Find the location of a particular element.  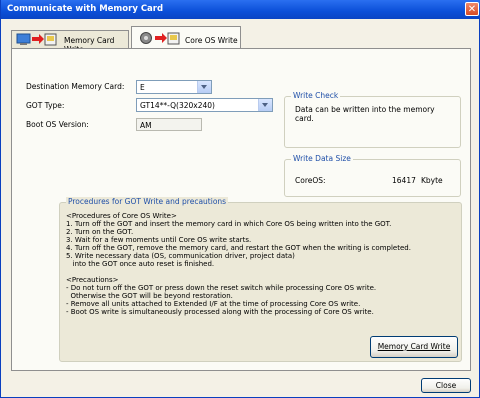

destination-select: E is located at coordinates (174, 87).